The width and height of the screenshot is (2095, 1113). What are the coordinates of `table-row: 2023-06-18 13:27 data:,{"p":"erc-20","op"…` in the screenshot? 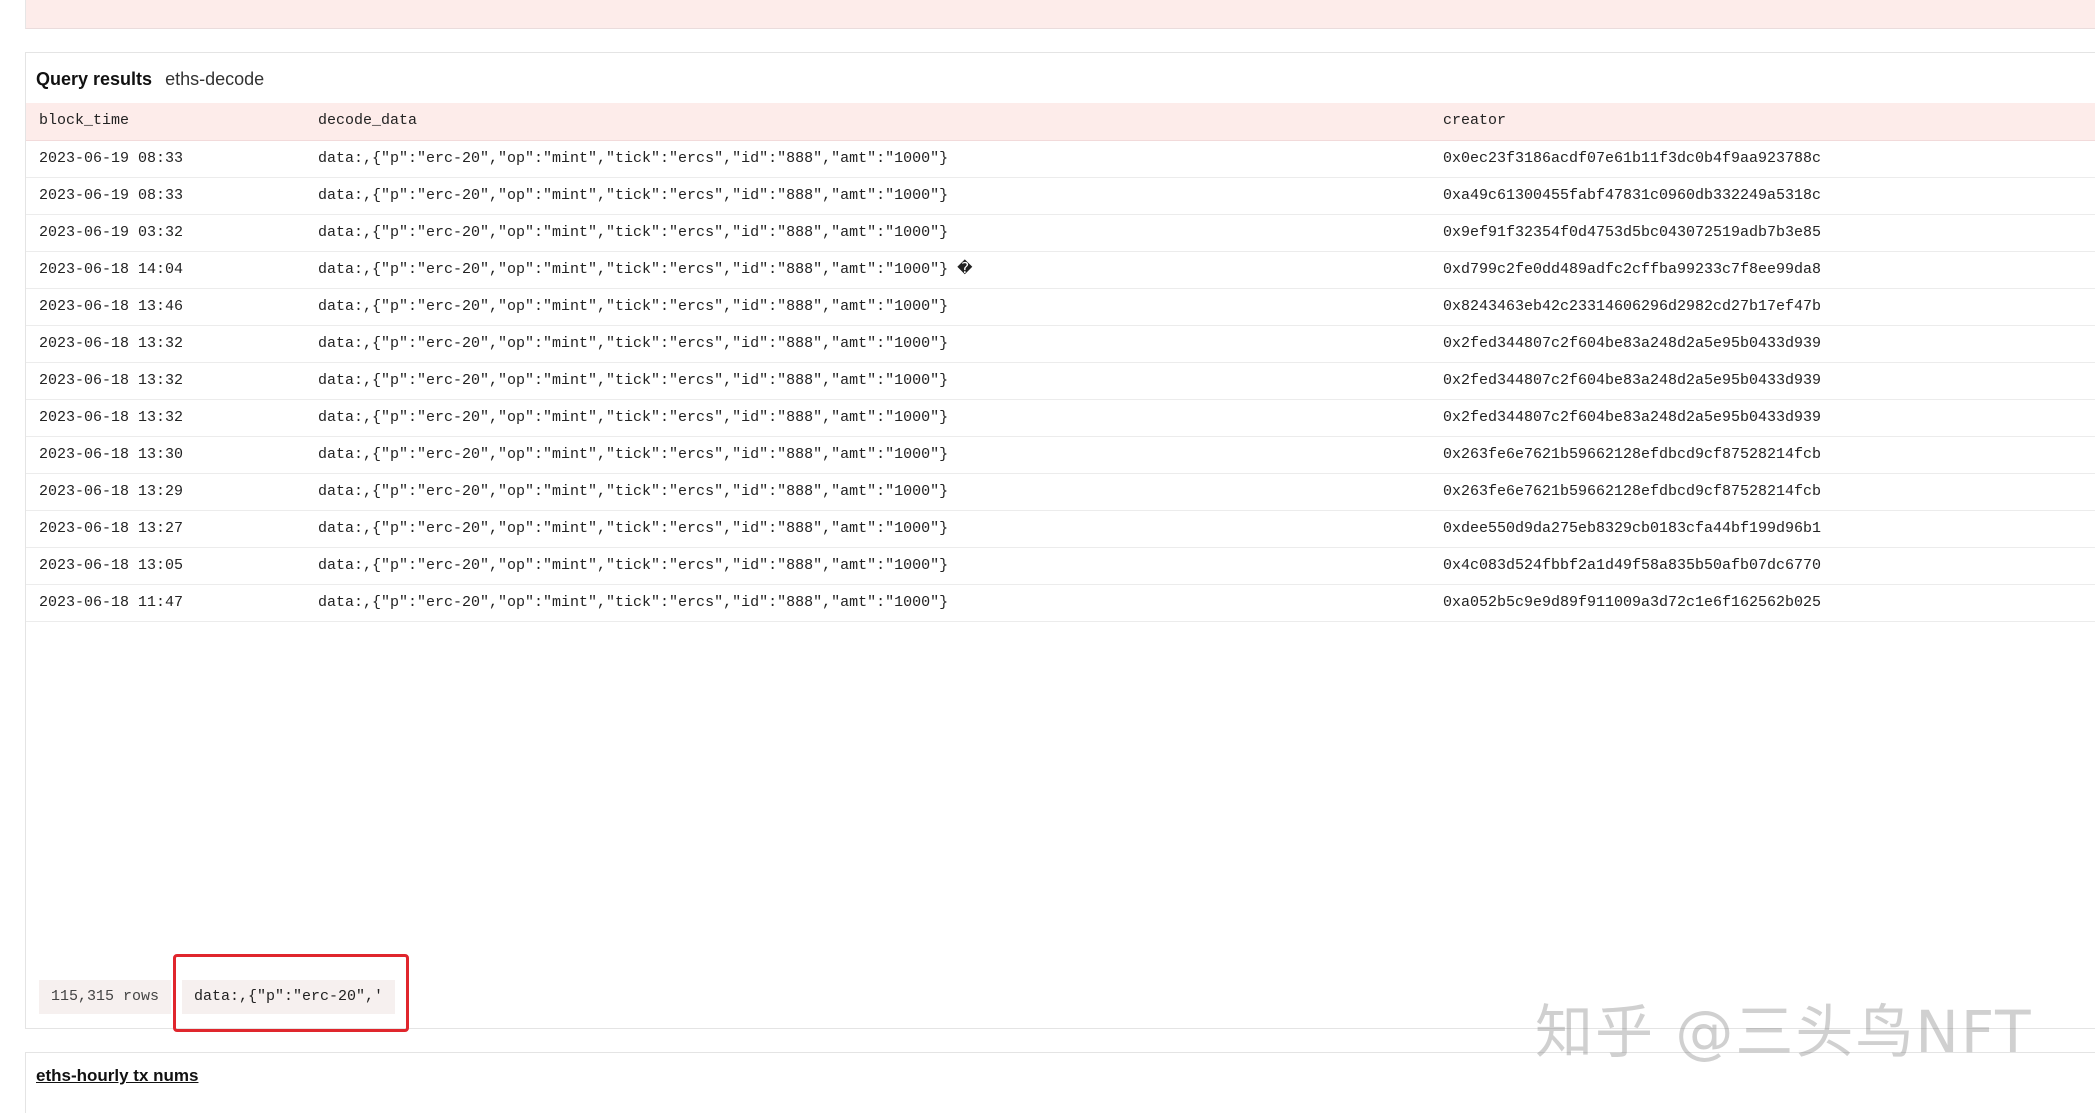 It's located at (1060, 529).